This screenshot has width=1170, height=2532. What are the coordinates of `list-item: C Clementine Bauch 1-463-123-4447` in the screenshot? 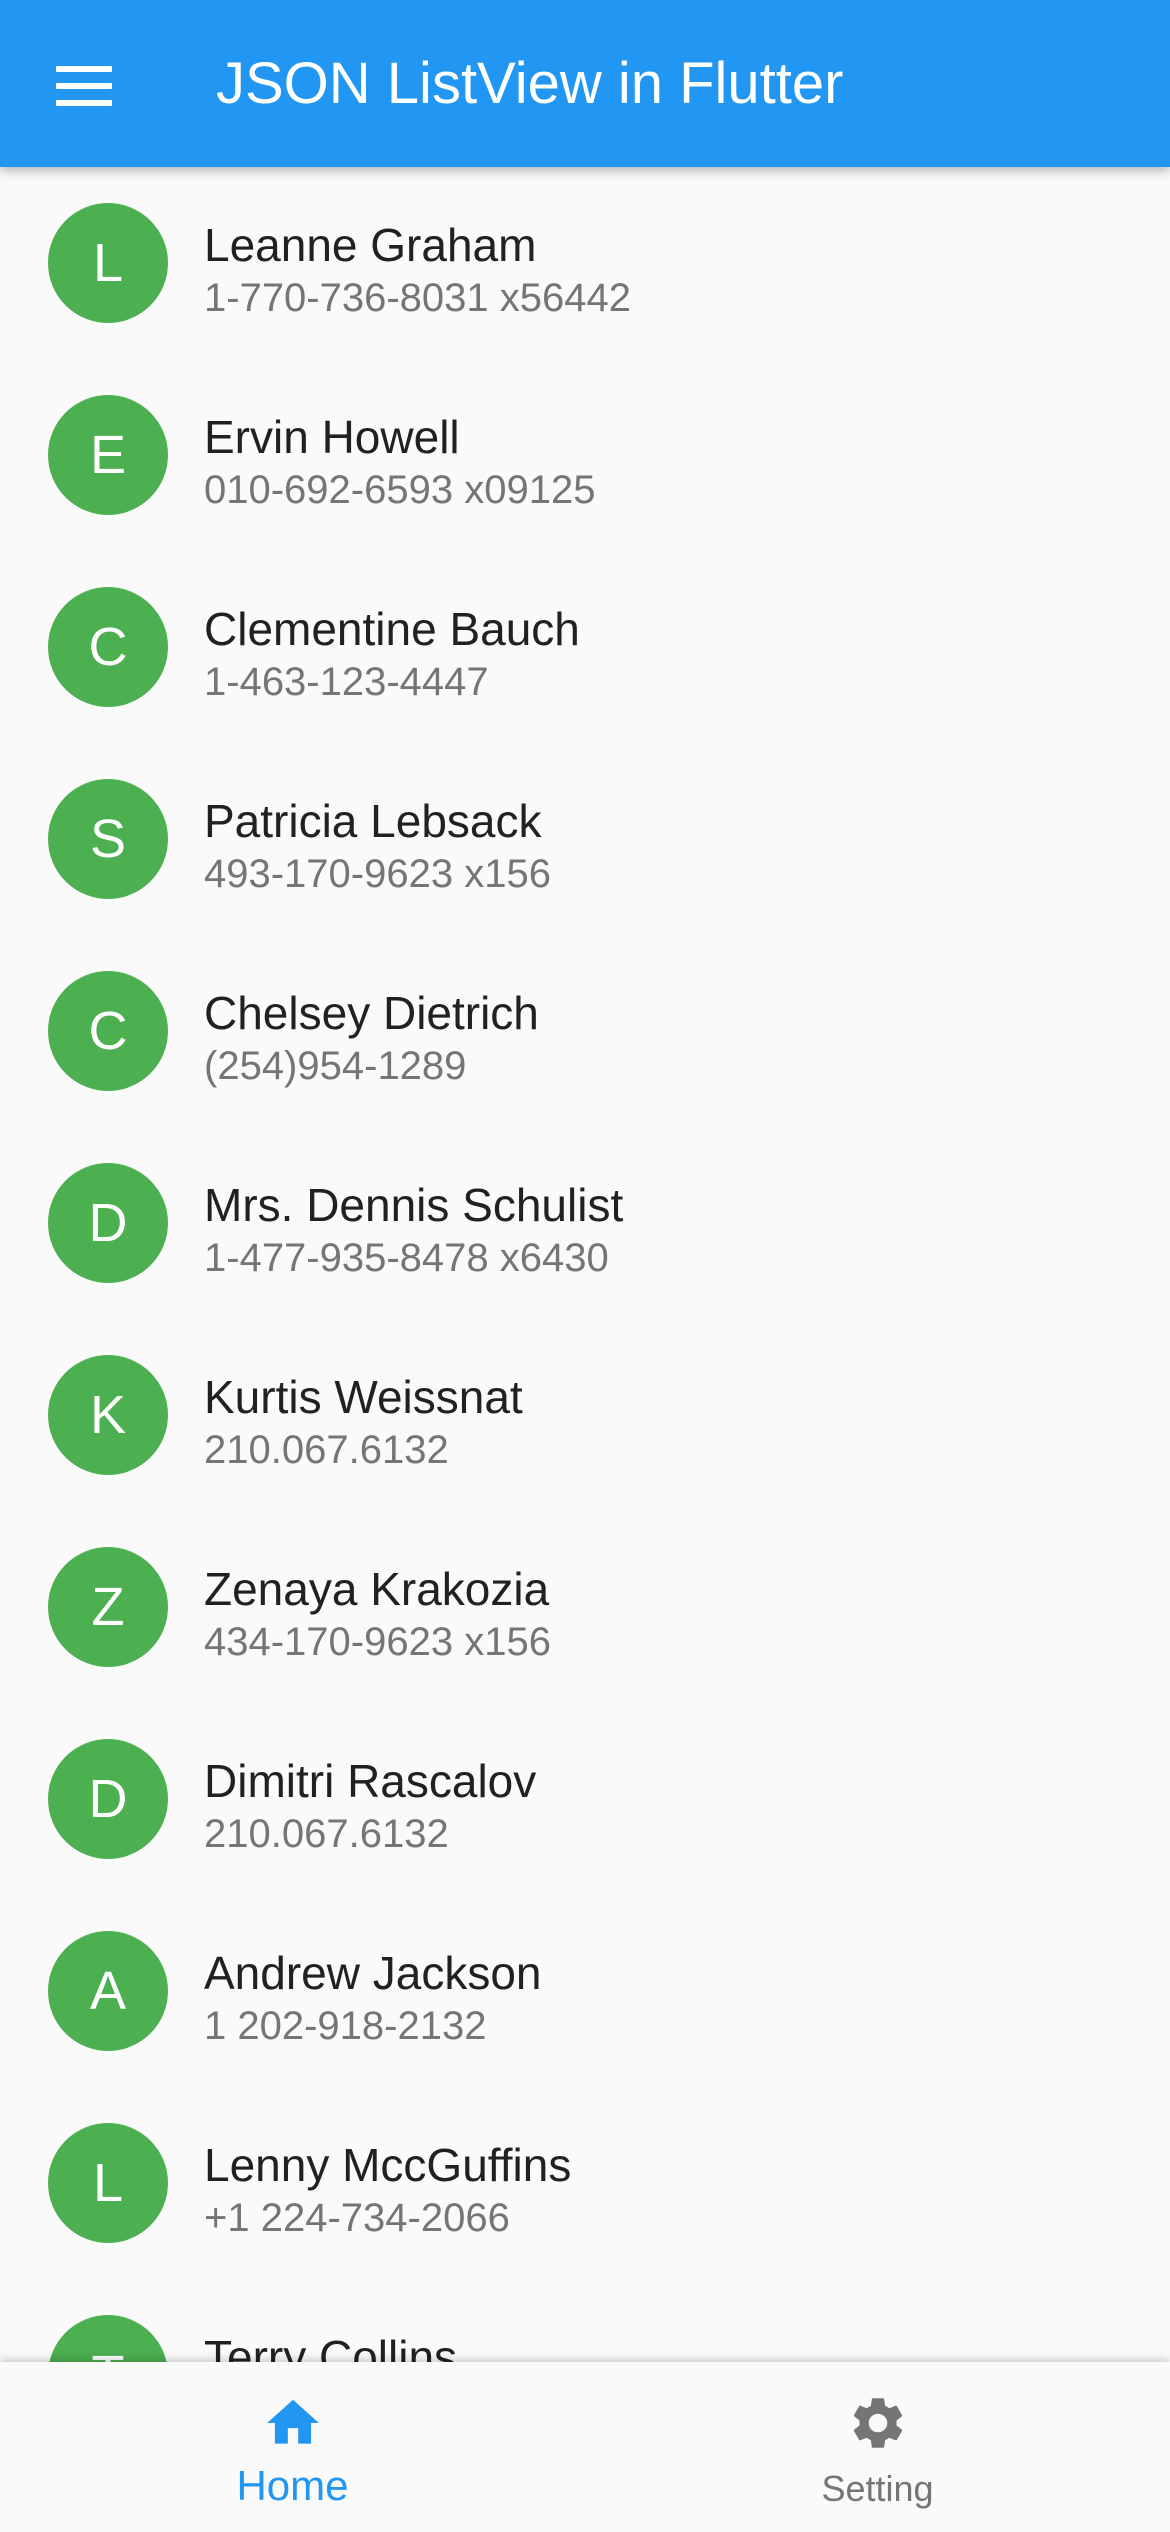 It's located at (585, 647).